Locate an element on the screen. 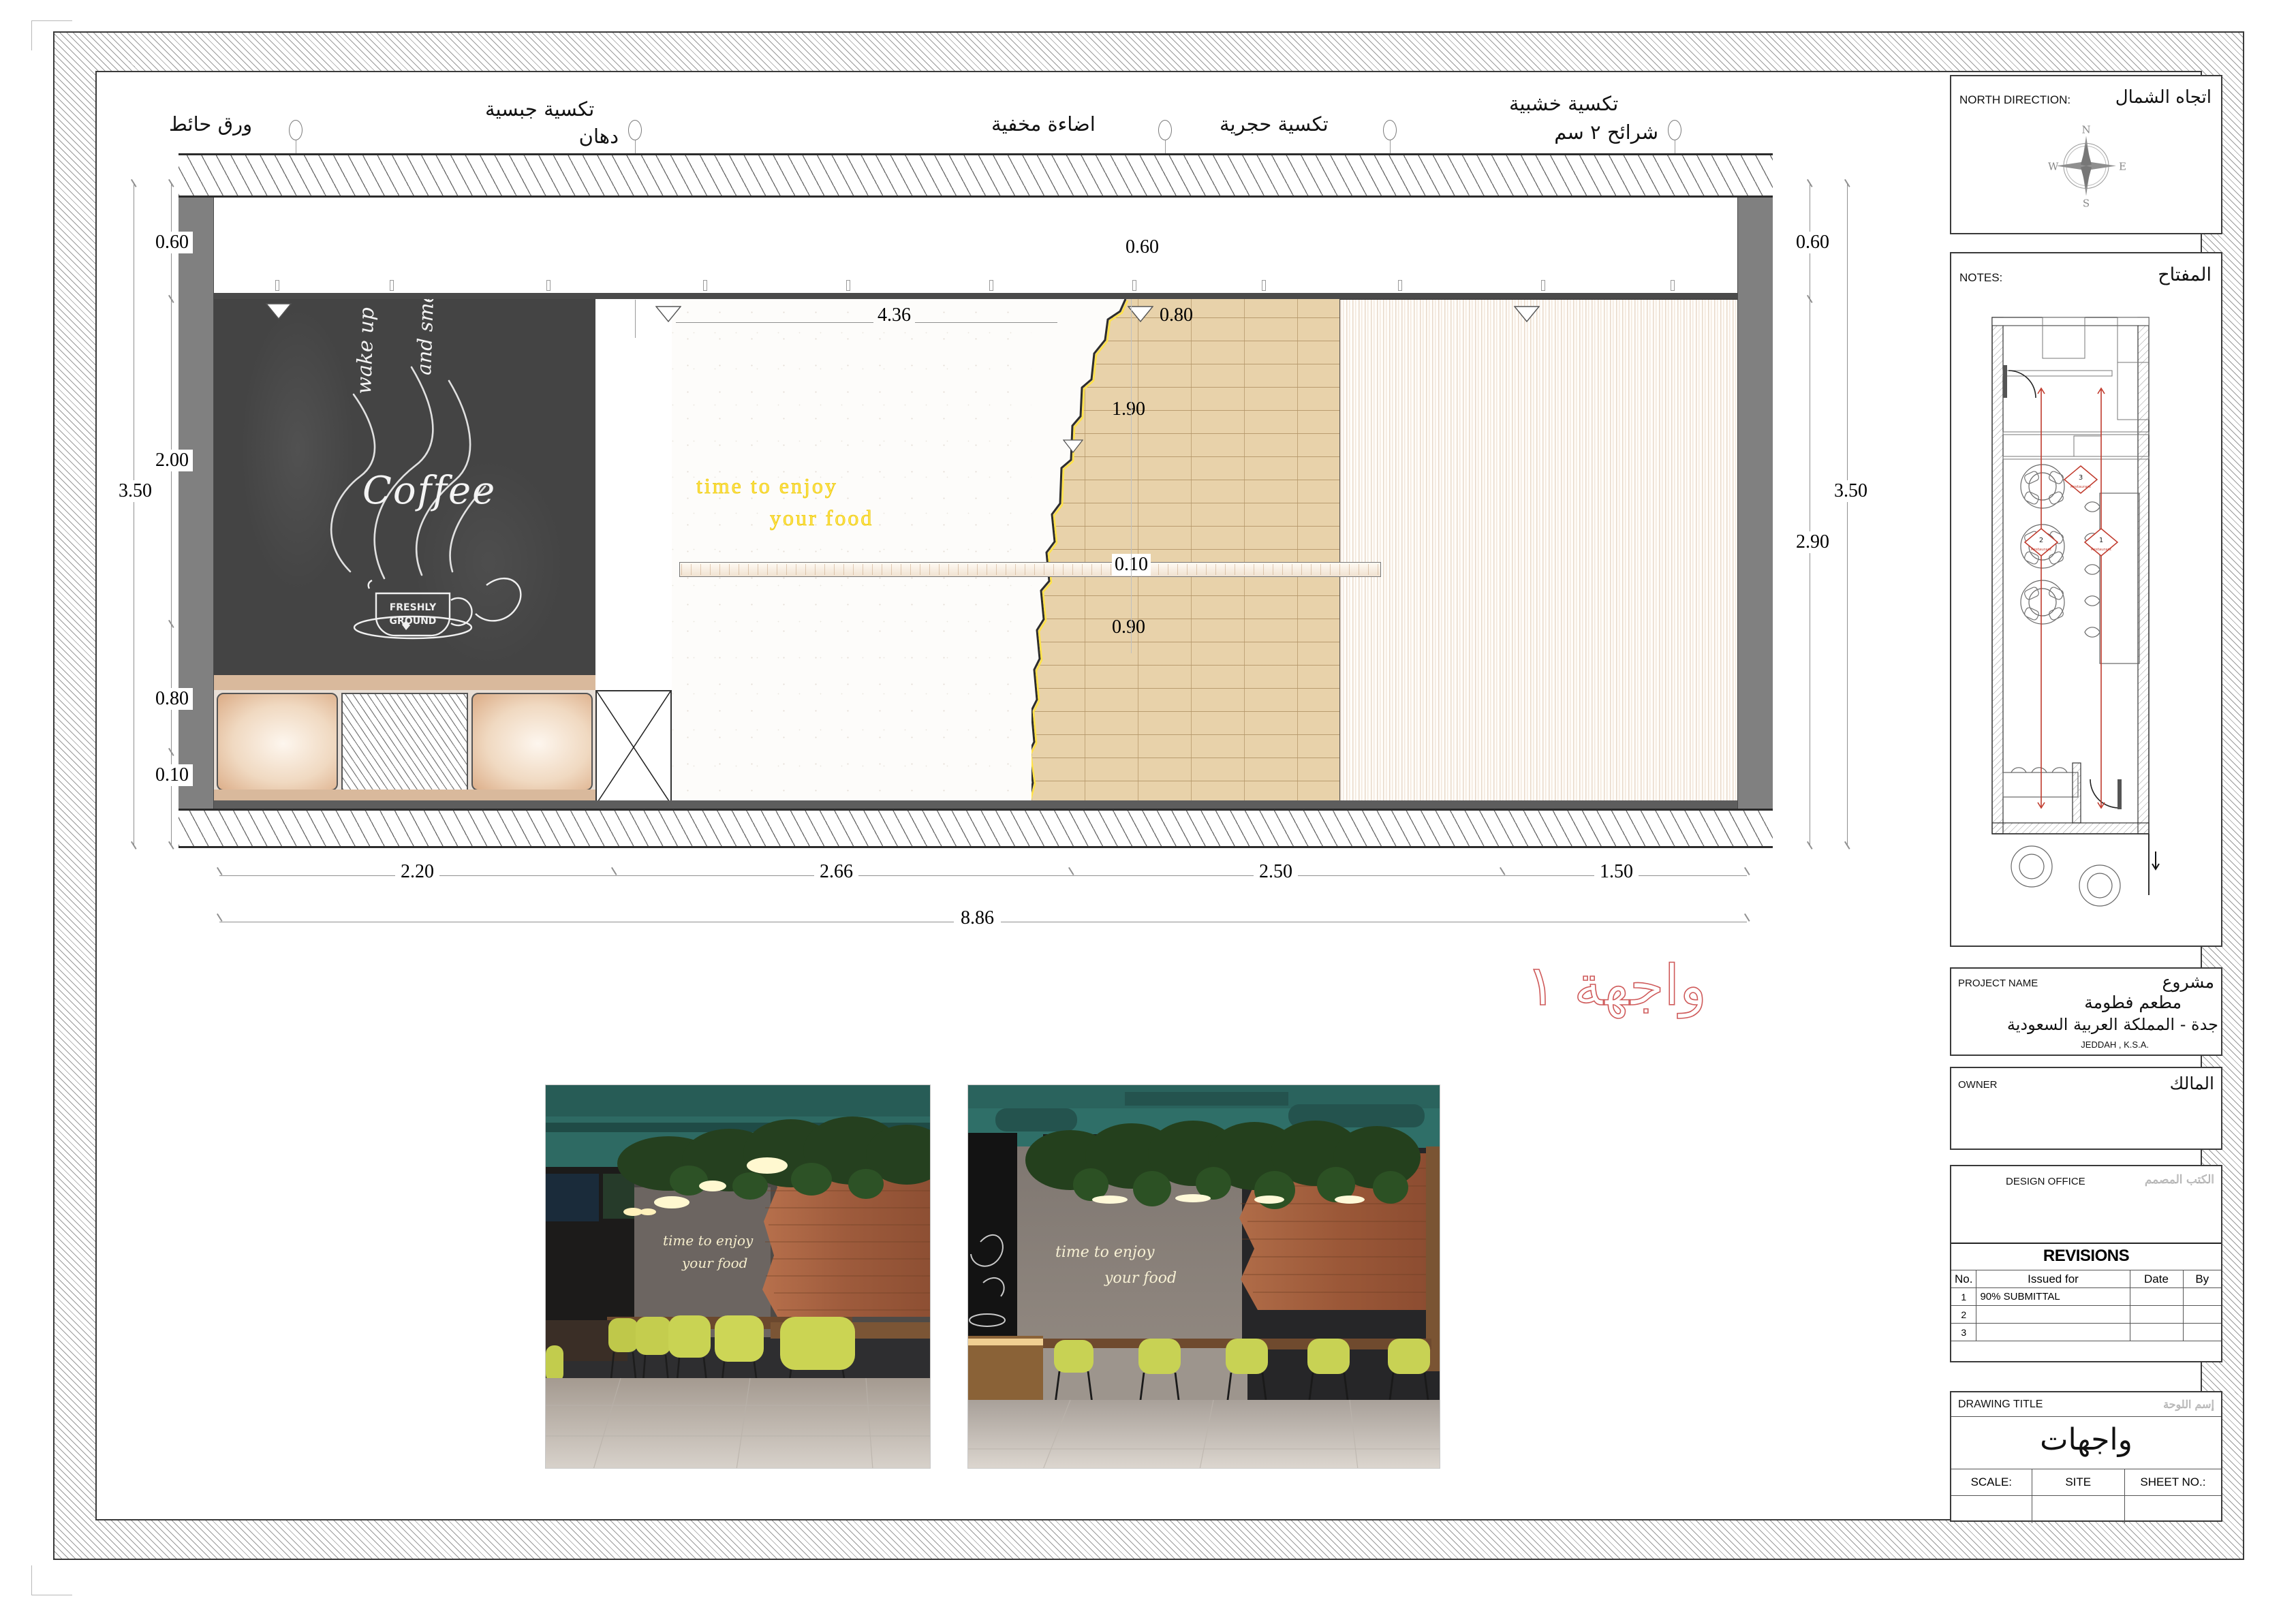 This screenshot has width=2296, height=1624. svg-text: 1 is located at coordinates (2101, 540).